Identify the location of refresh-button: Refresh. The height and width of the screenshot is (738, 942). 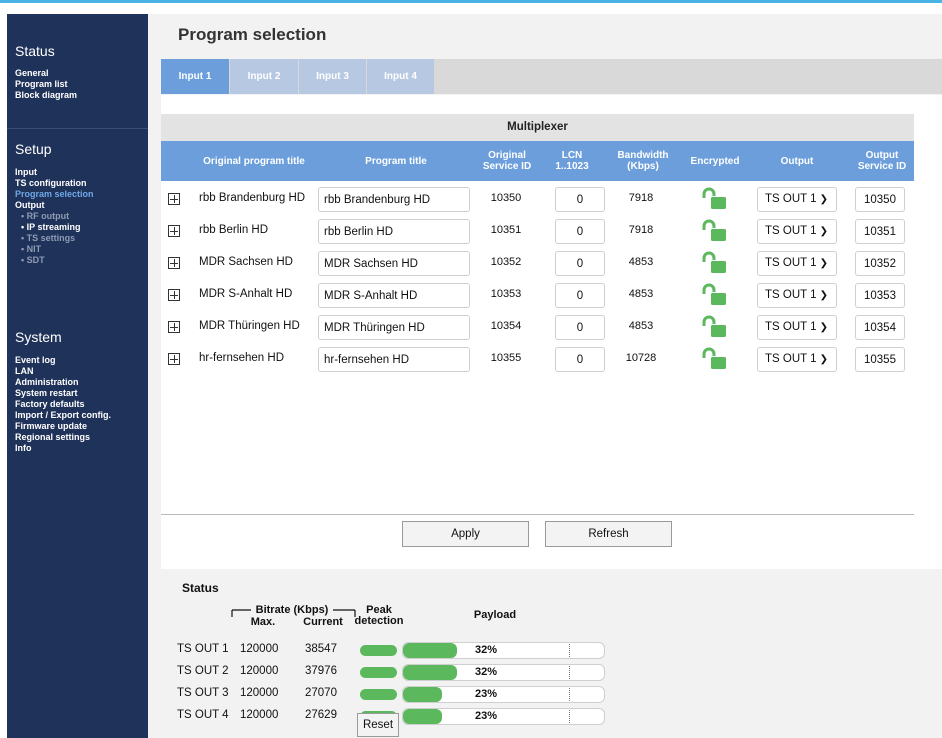
(608, 534).